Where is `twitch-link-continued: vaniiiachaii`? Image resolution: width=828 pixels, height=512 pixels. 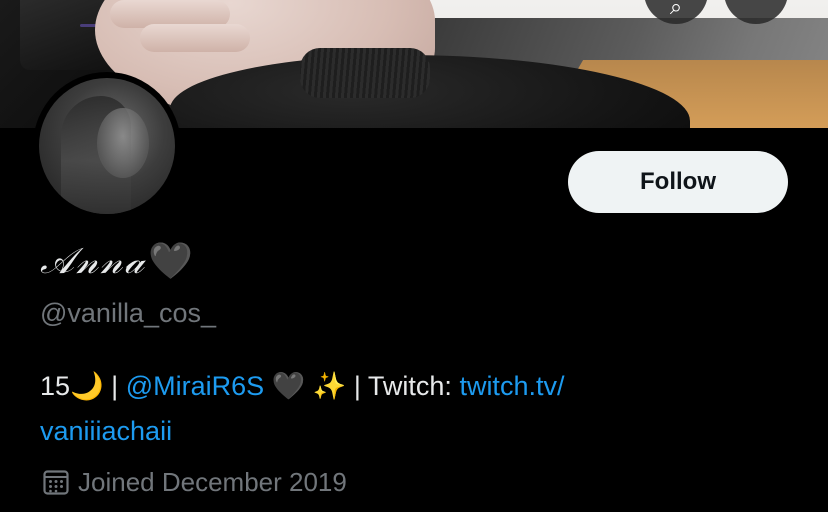 twitch-link-continued: vaniiiachaii is located at coordinates (106, 431).